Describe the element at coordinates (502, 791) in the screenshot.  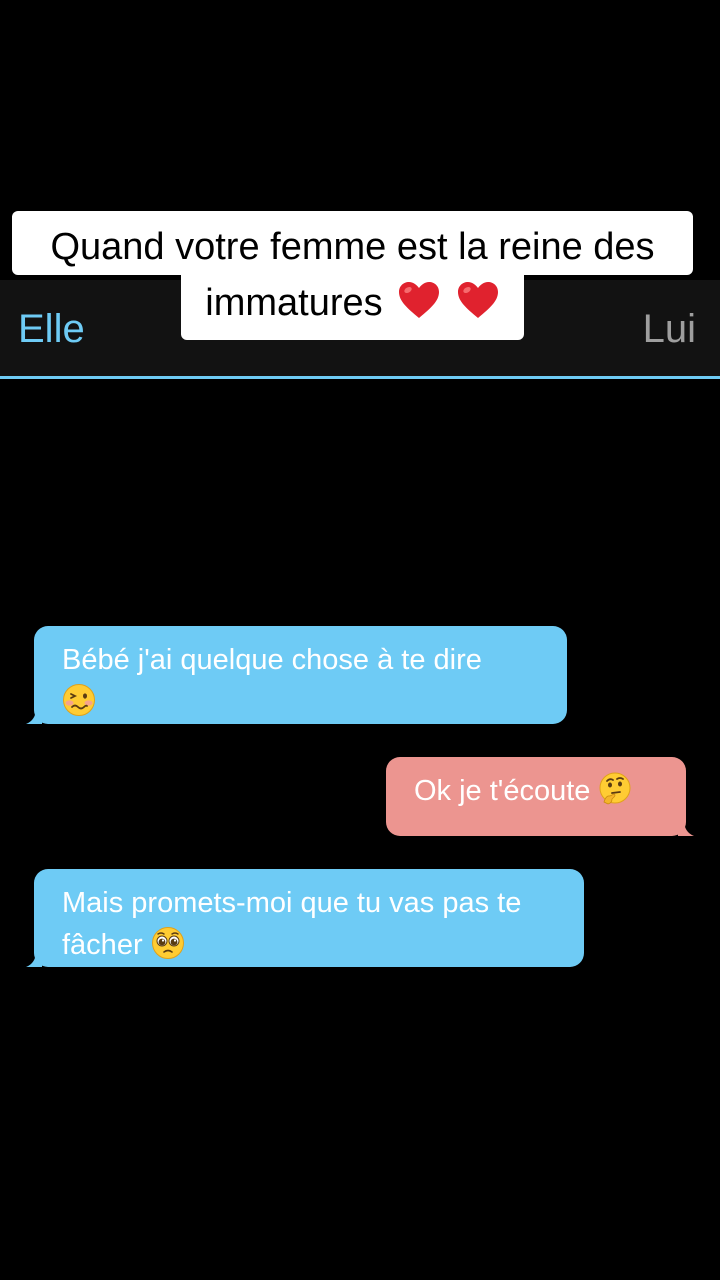
I see `message-text: Ok je t'écoute` at that location.